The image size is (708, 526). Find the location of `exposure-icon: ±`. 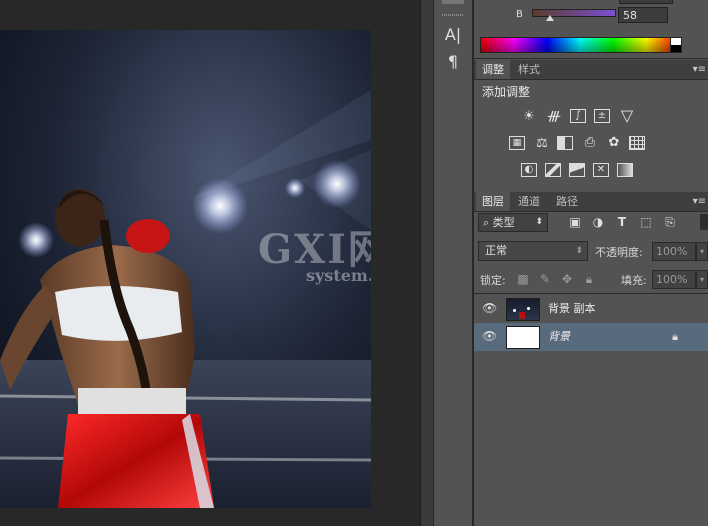

exposure-icon: ± is located at coordinates (602, 116).